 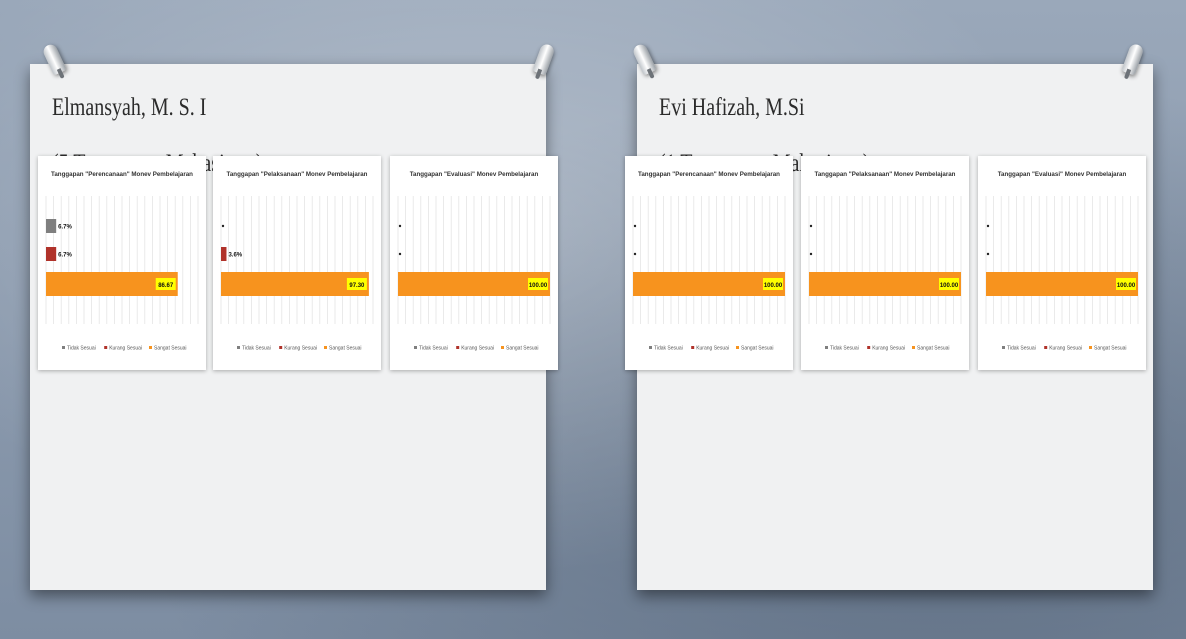 I want to click on lecturer-name: Evi Hafizah, M.Si, so click(x=732, y=107).